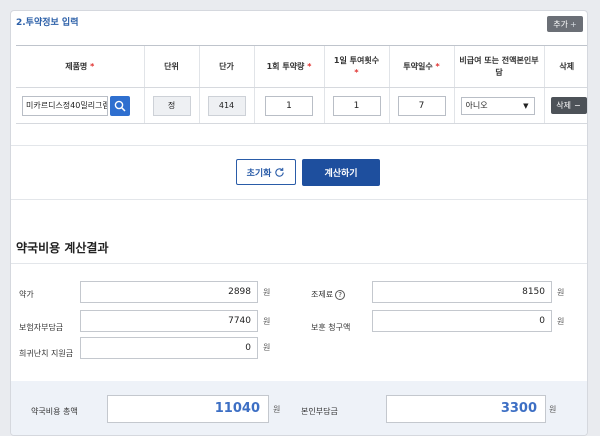 The image size is (600, 436). I want to click on copay-label: 본인부담금, so click(319, 411).